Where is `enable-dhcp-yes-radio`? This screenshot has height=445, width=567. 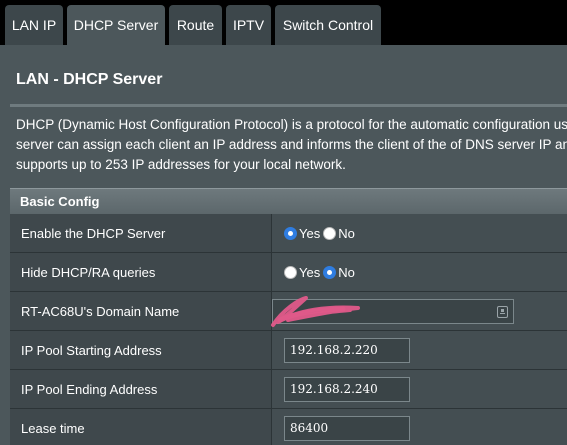
enable-dhcp-yes-radio is located at coordinates (290, 233).